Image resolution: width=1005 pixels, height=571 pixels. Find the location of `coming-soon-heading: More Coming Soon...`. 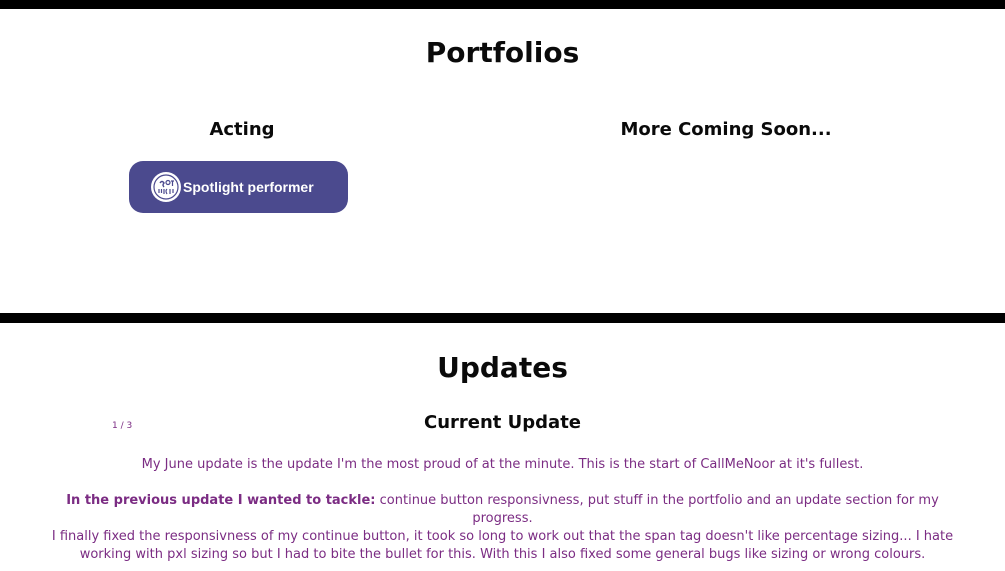

coming-soon-heading: More Coming Soon... is located at coordinates (726, 129).